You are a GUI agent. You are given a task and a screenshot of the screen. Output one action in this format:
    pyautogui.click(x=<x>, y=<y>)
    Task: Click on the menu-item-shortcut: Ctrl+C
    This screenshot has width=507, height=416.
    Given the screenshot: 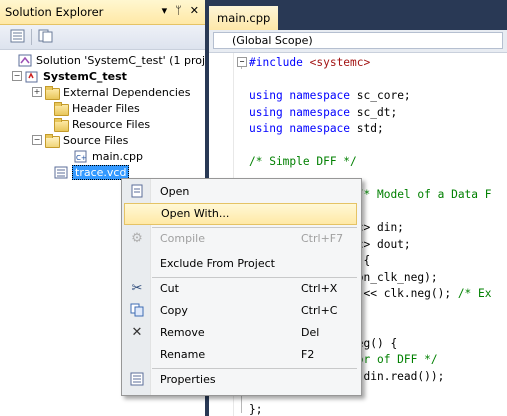 What is the action you would take?
    pyautogui.click(x=319, y=310)
    